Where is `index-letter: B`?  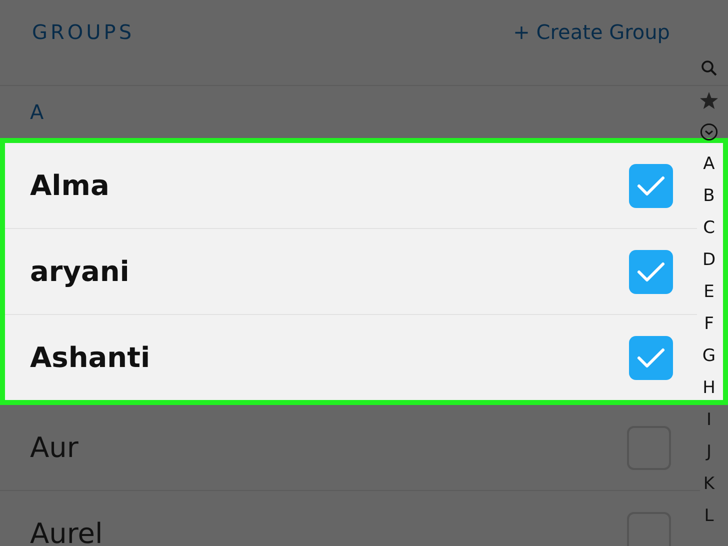
index-letter: B is located at coordinates (709, 196).